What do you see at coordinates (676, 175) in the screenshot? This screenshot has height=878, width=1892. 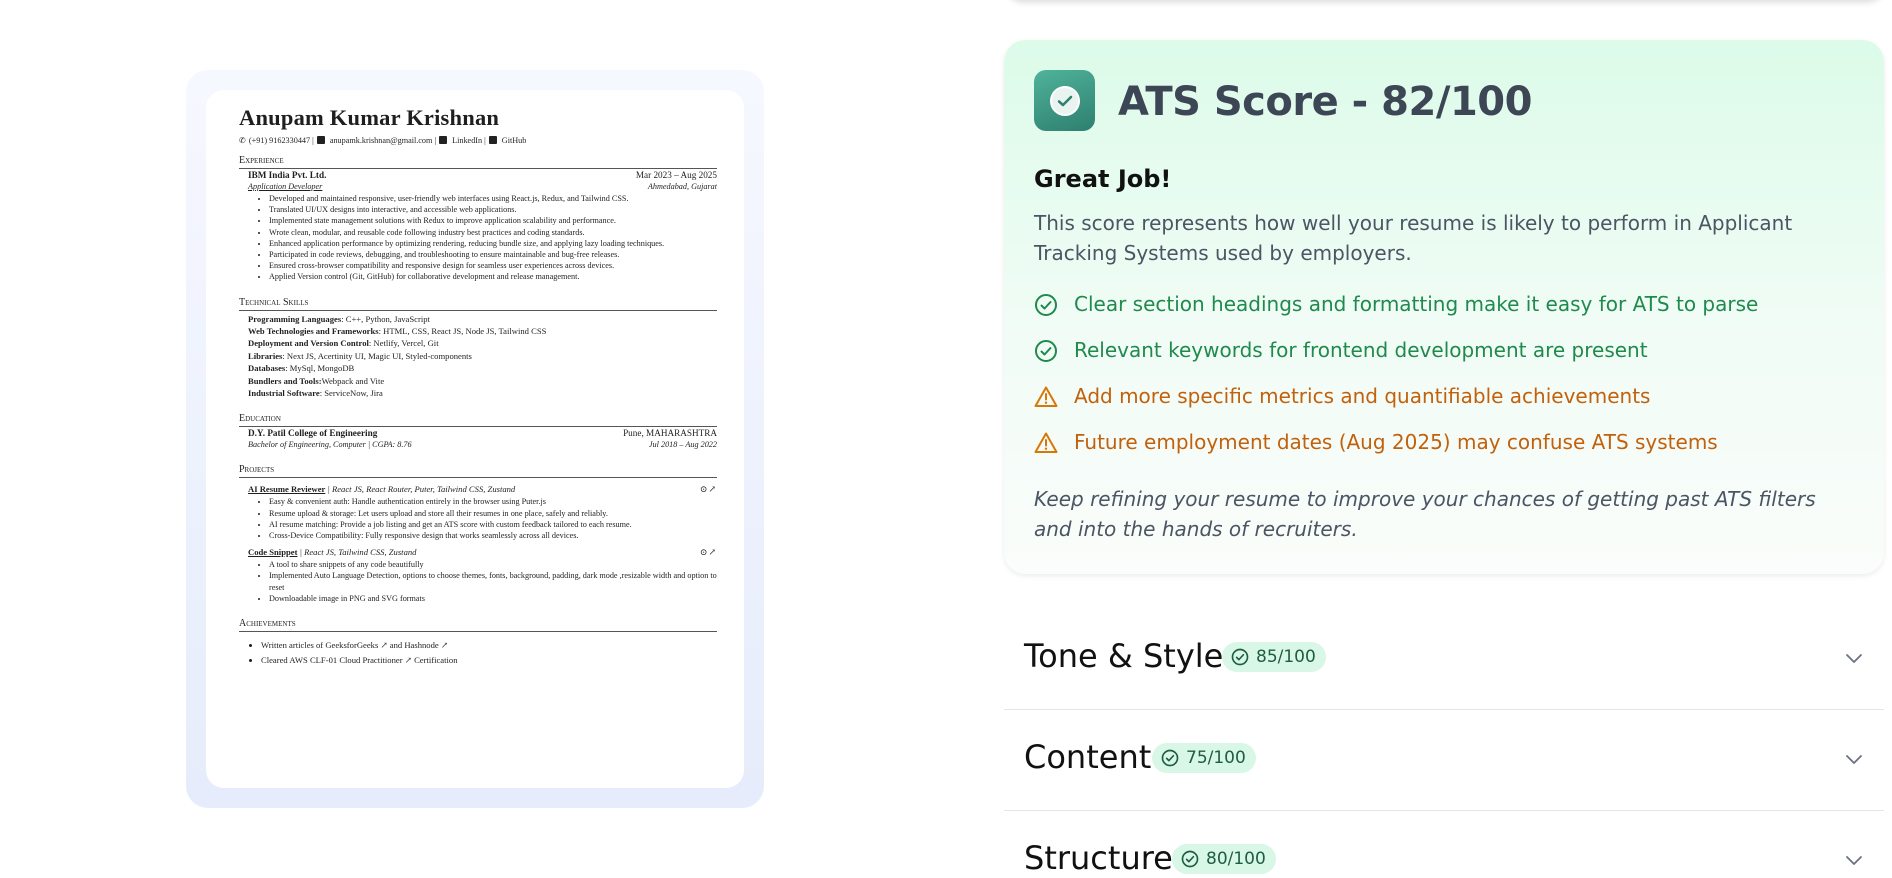 I see `job-dates: Mar 2023 – Aug 2025` at bounding box center [676, 175].